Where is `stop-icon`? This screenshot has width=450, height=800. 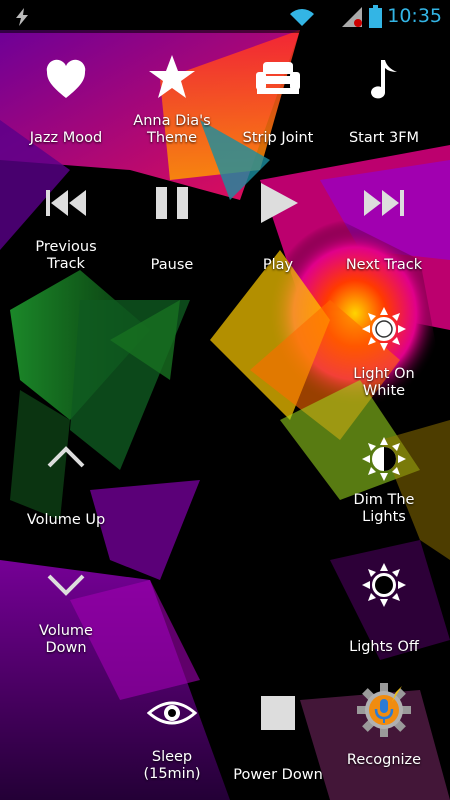 stop-icon is located at coordinates (278, 713).